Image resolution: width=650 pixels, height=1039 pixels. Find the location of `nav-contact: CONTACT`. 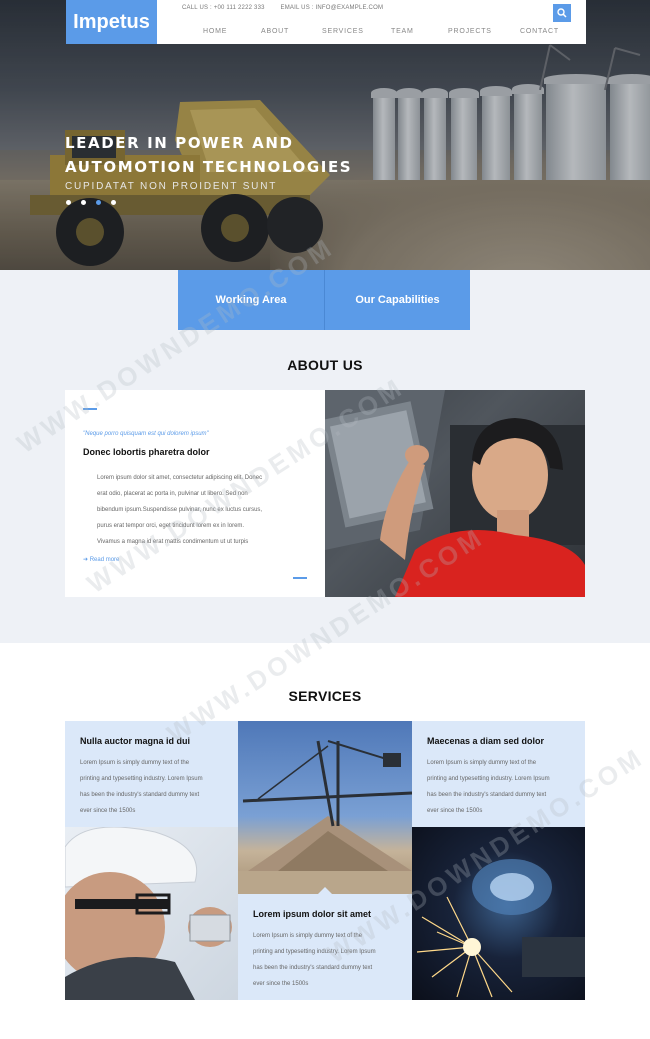

nav-contact: CONTACT is located at coordinates (539, 31).